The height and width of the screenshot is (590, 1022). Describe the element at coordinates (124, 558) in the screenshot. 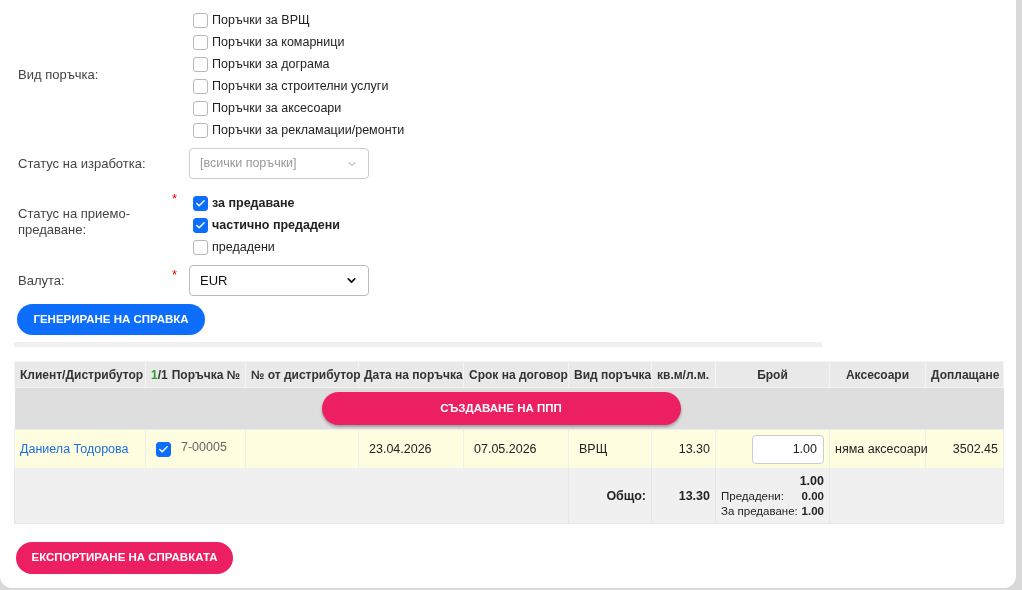

I see `export-report-button: ЕКСПОРТИРАНЕ НА СПРАВКАТА` at that location.